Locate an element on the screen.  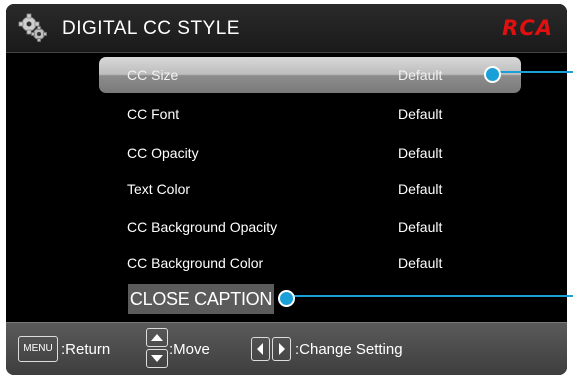
footer-bar: MENU :Return :Move :Change Setting is located at coordinates (286, 348).